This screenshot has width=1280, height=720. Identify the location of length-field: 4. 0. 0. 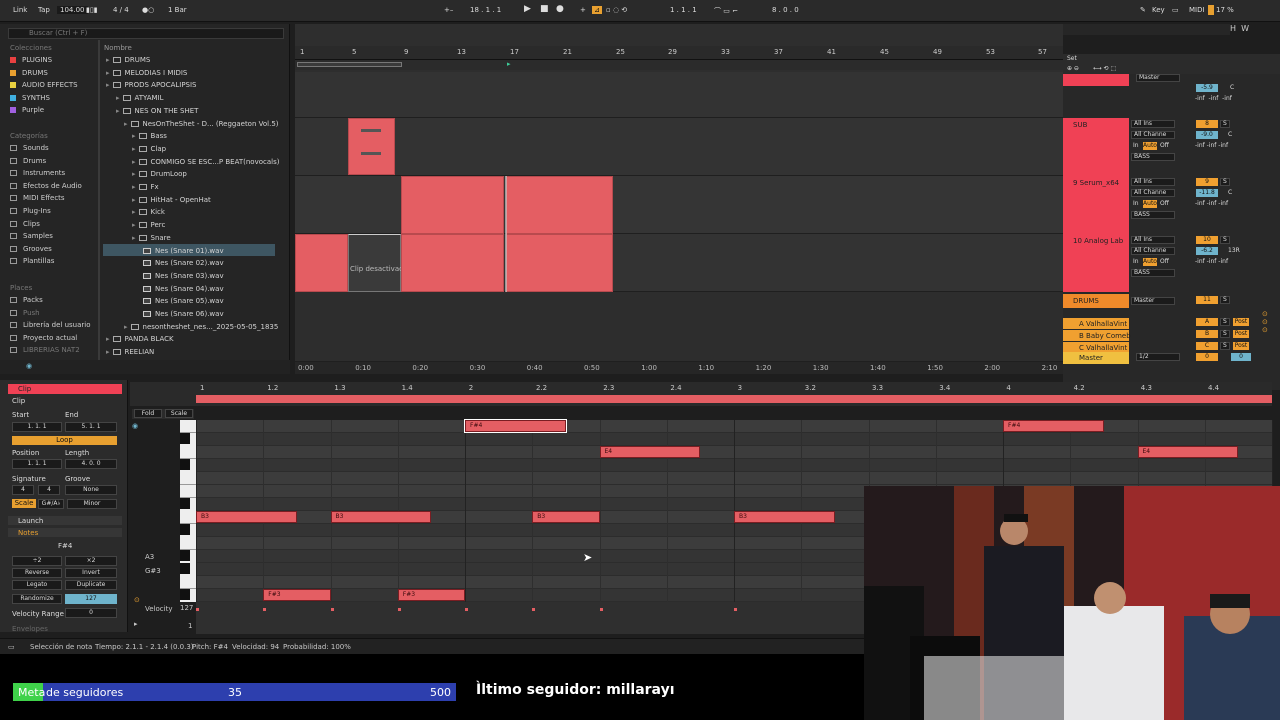
(91, 464).